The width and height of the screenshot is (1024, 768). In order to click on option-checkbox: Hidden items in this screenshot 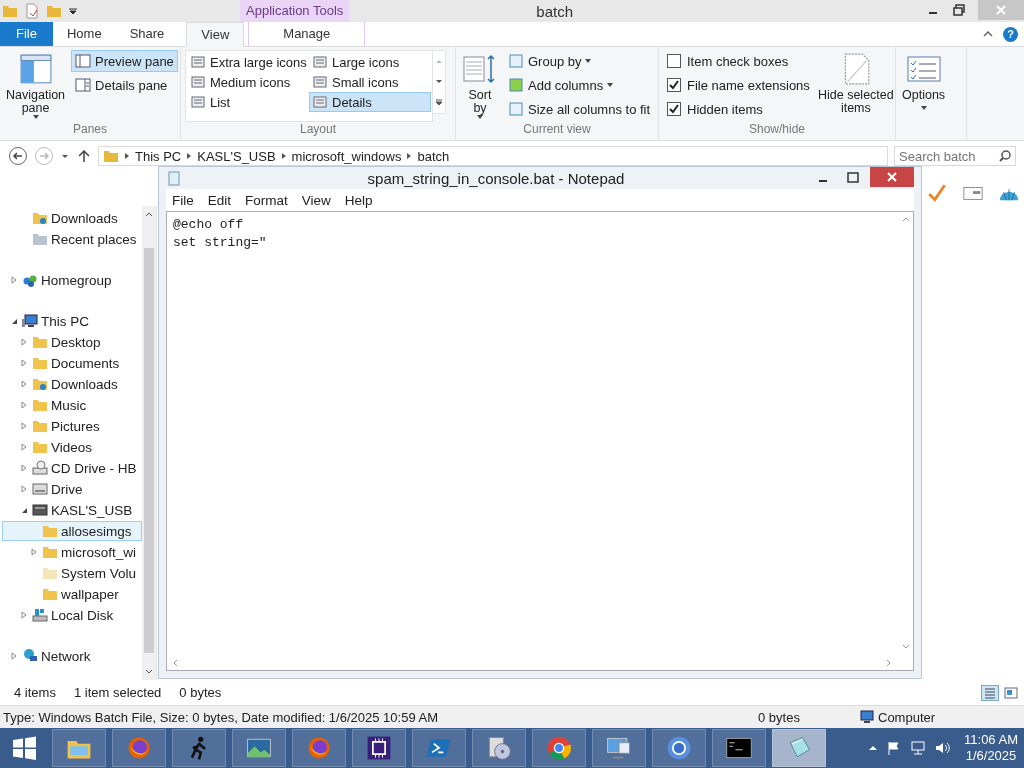, I will do `click(736, 109)`.